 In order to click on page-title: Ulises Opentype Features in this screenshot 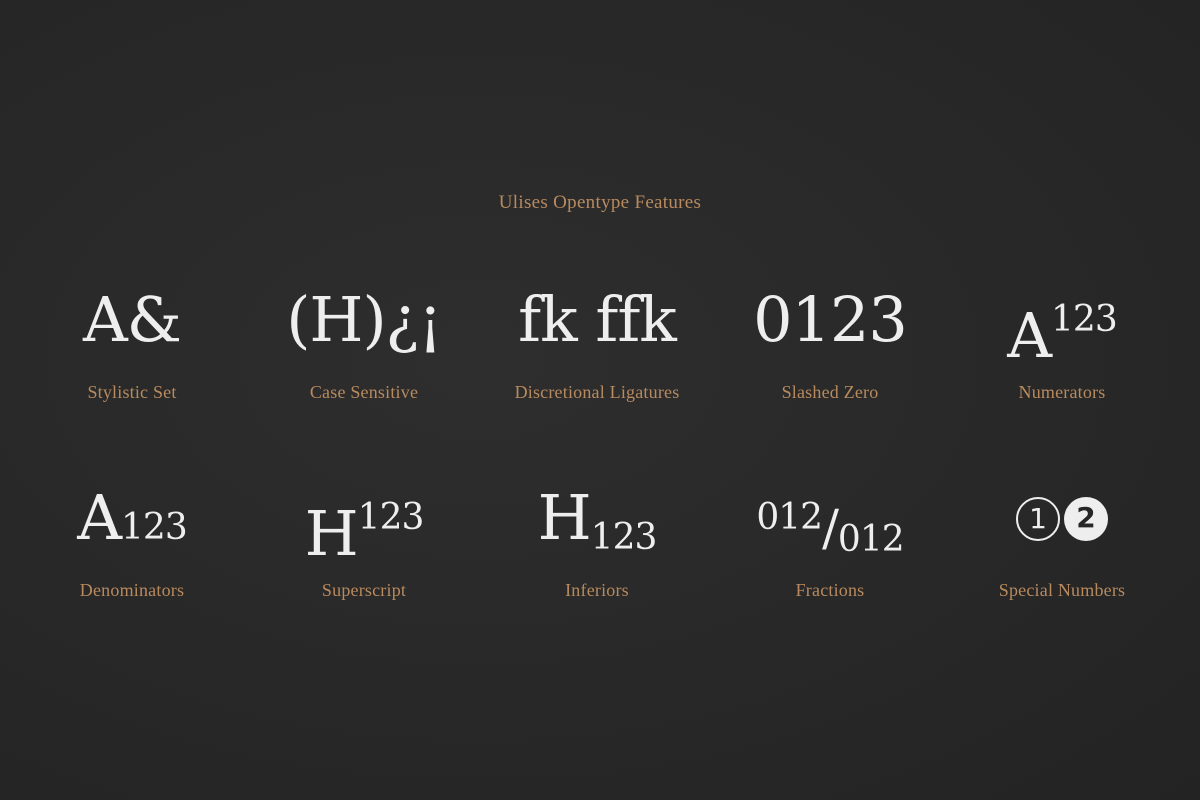, I will do `click(600, 202)`.